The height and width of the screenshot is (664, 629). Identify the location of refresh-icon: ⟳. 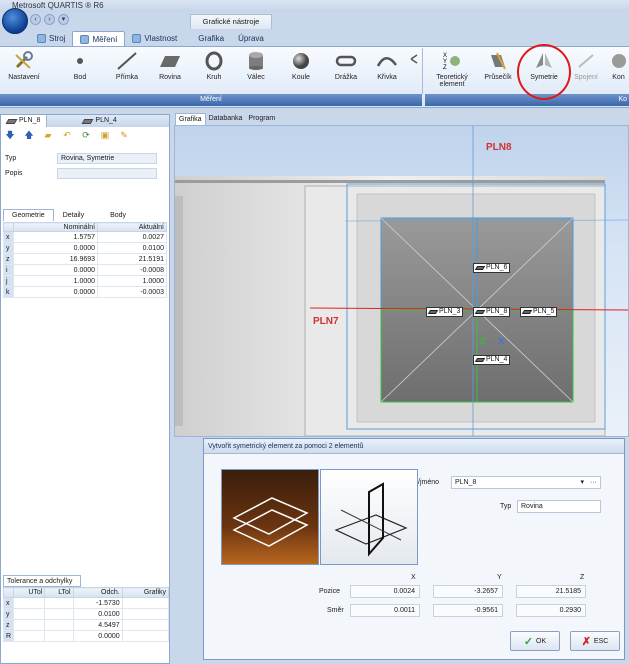
(86, 135).